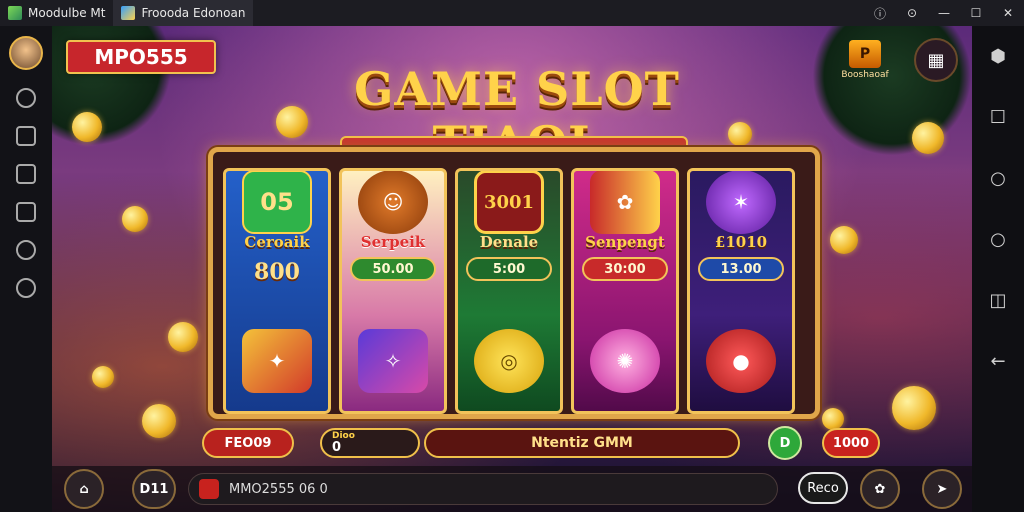  I want to click on control-bar: FEO09 Dioo 0 Ntentiz GMM D 1000, so click(541, 444).